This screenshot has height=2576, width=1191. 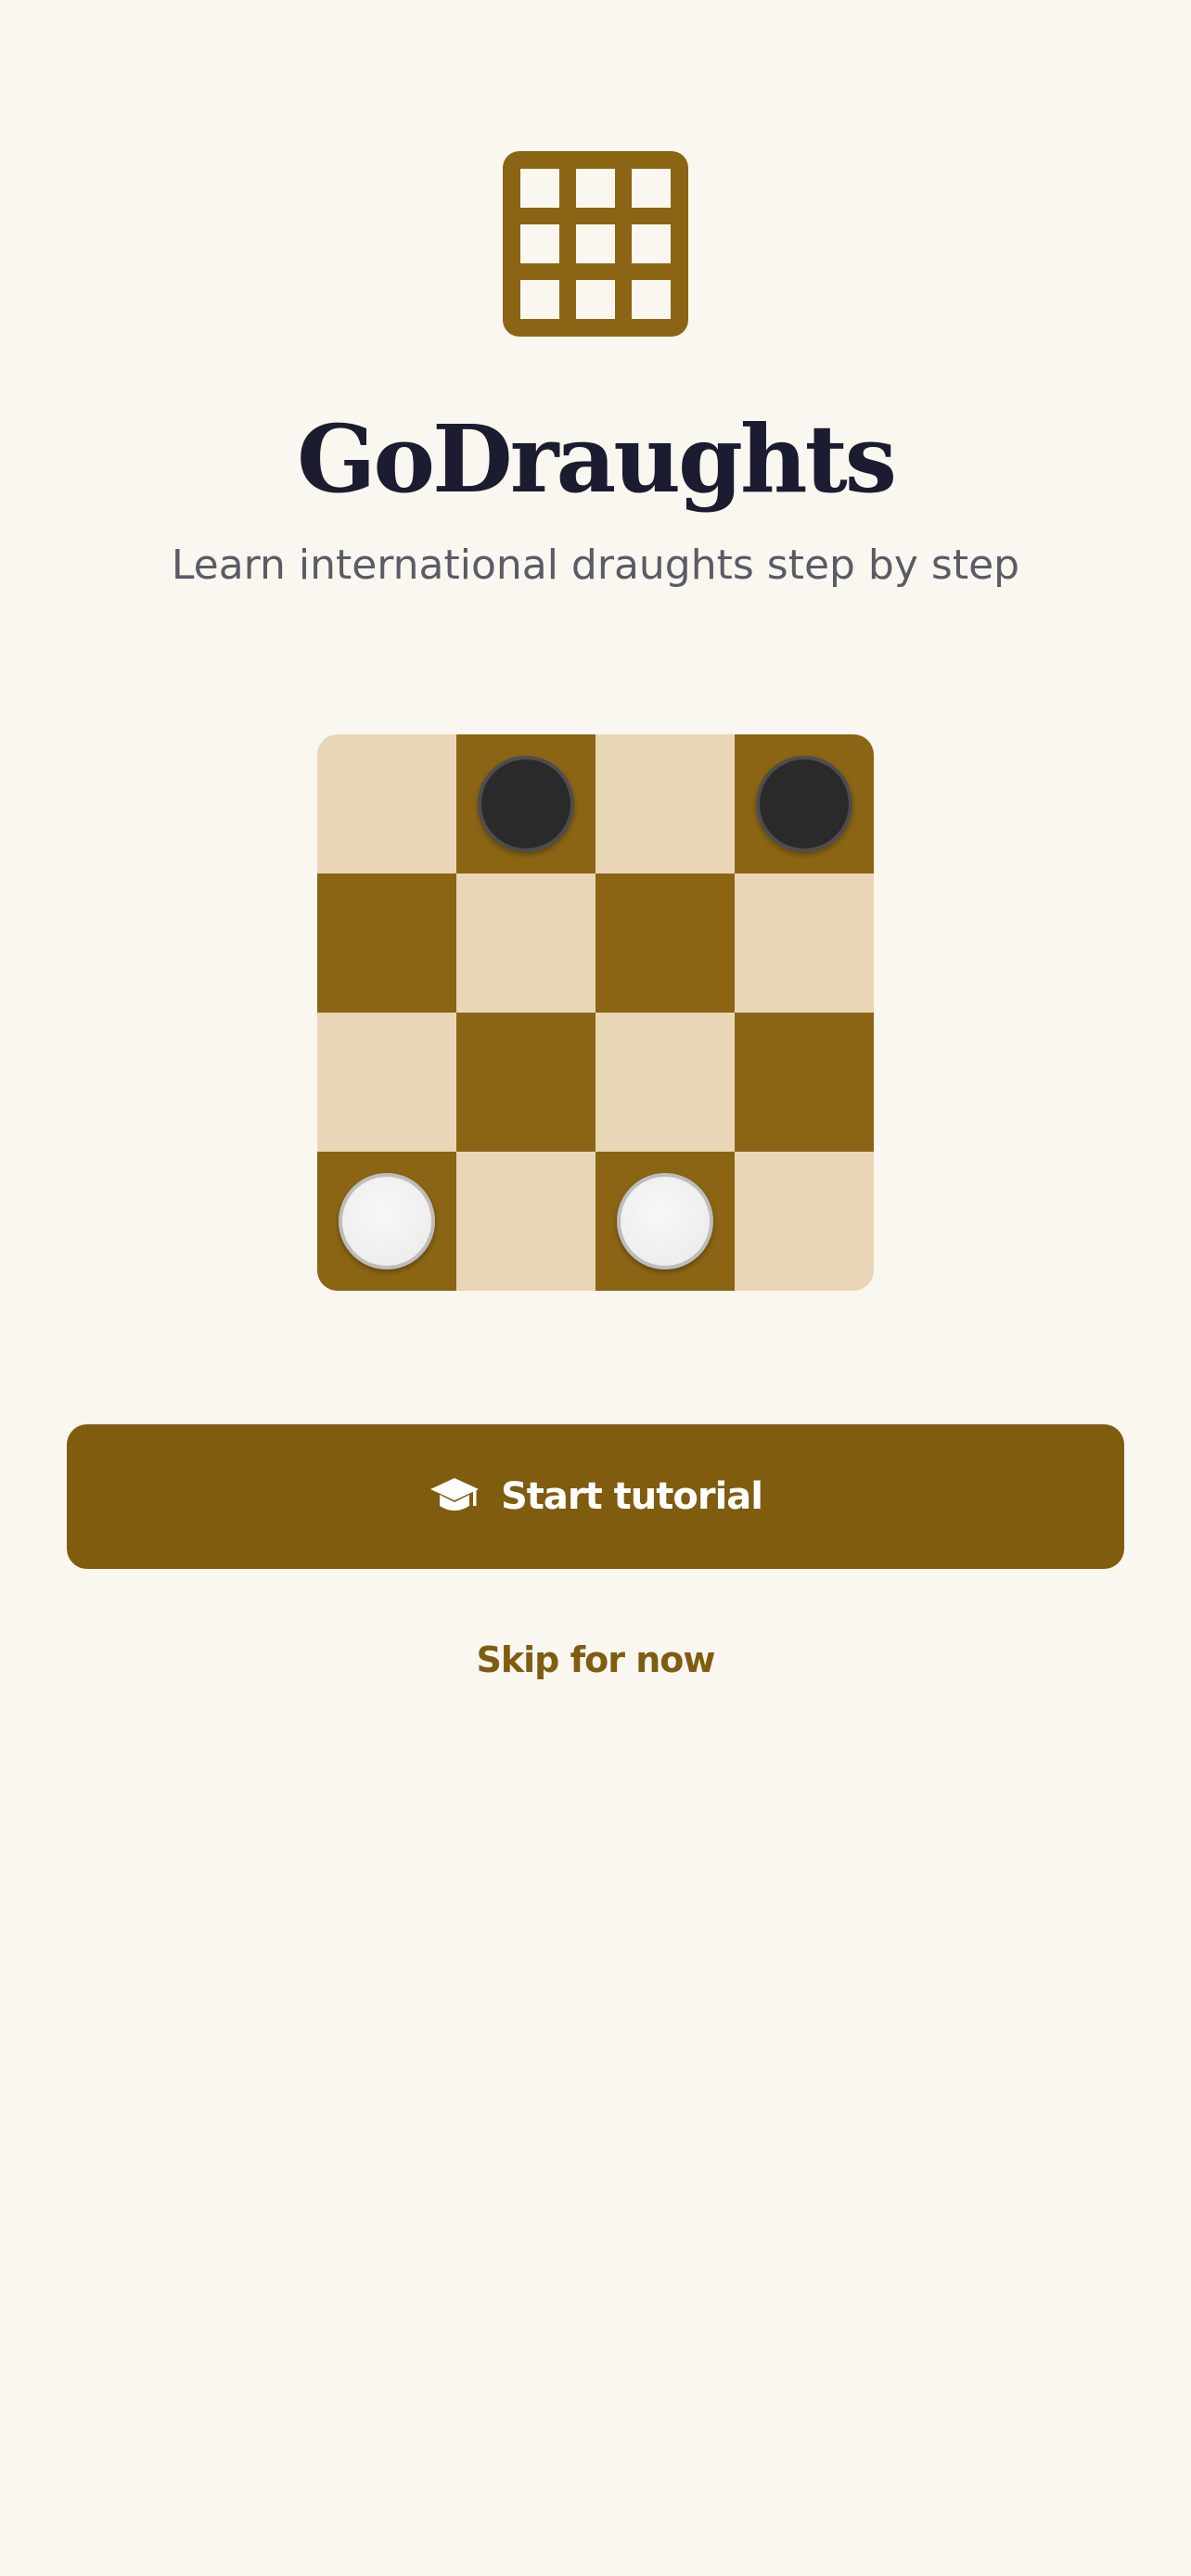 What do you see at coordinates (454, 1494) in the screenshot?
I see `graduation-cap-icon` at bounding box center [454, 1494].